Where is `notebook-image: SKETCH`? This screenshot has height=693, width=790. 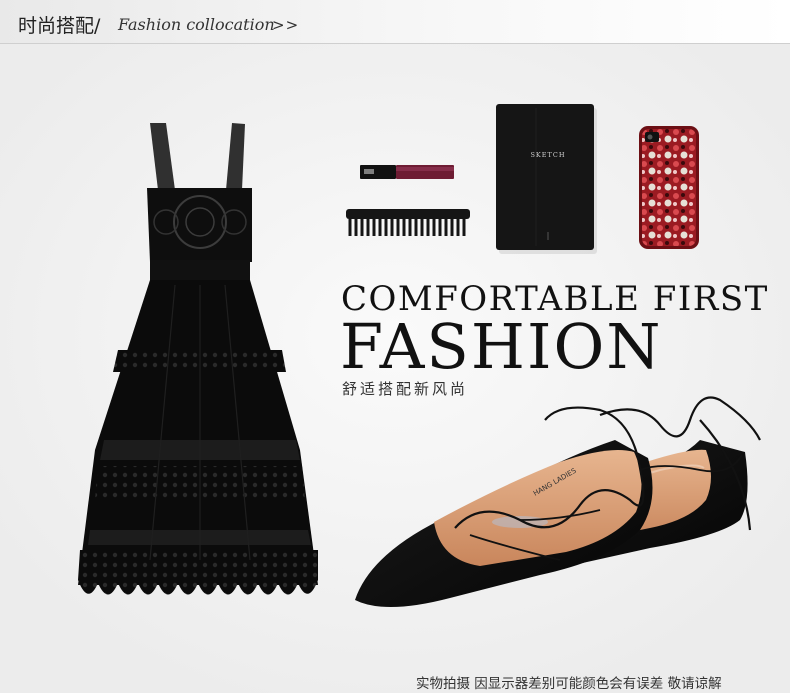
notebook-image: SKETCH is located at coordinates (546, 179).